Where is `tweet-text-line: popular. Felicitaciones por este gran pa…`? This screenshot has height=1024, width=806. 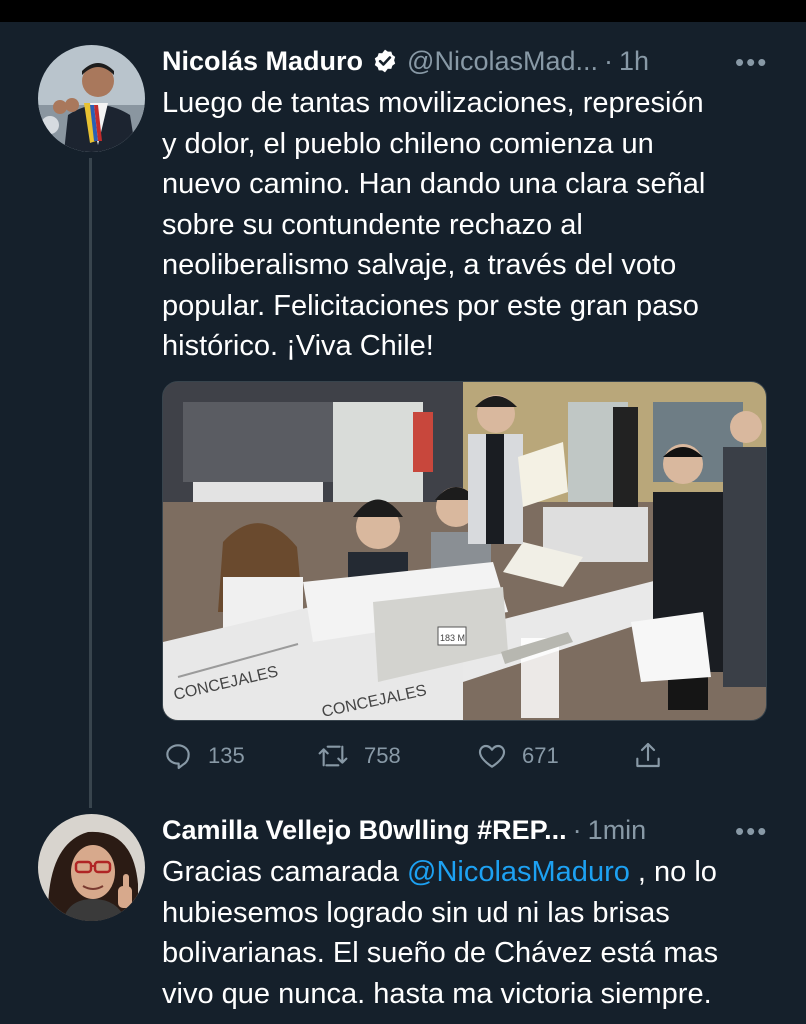 tweet-text-line: popular. Felicitaciones por este gran pa… is located at coordinates (430, 305).